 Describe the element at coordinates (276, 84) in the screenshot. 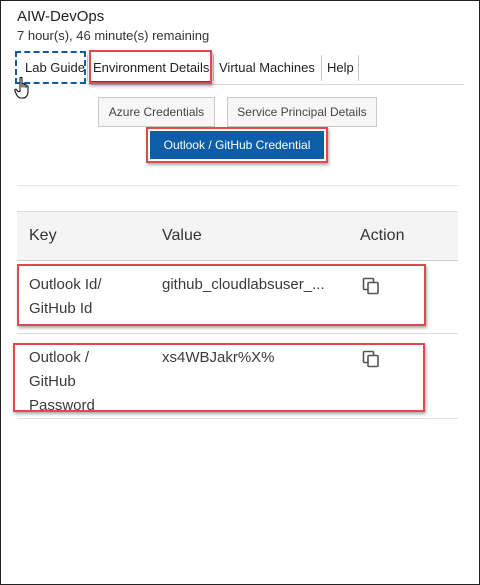

I see `tabs-baseline` at that location.